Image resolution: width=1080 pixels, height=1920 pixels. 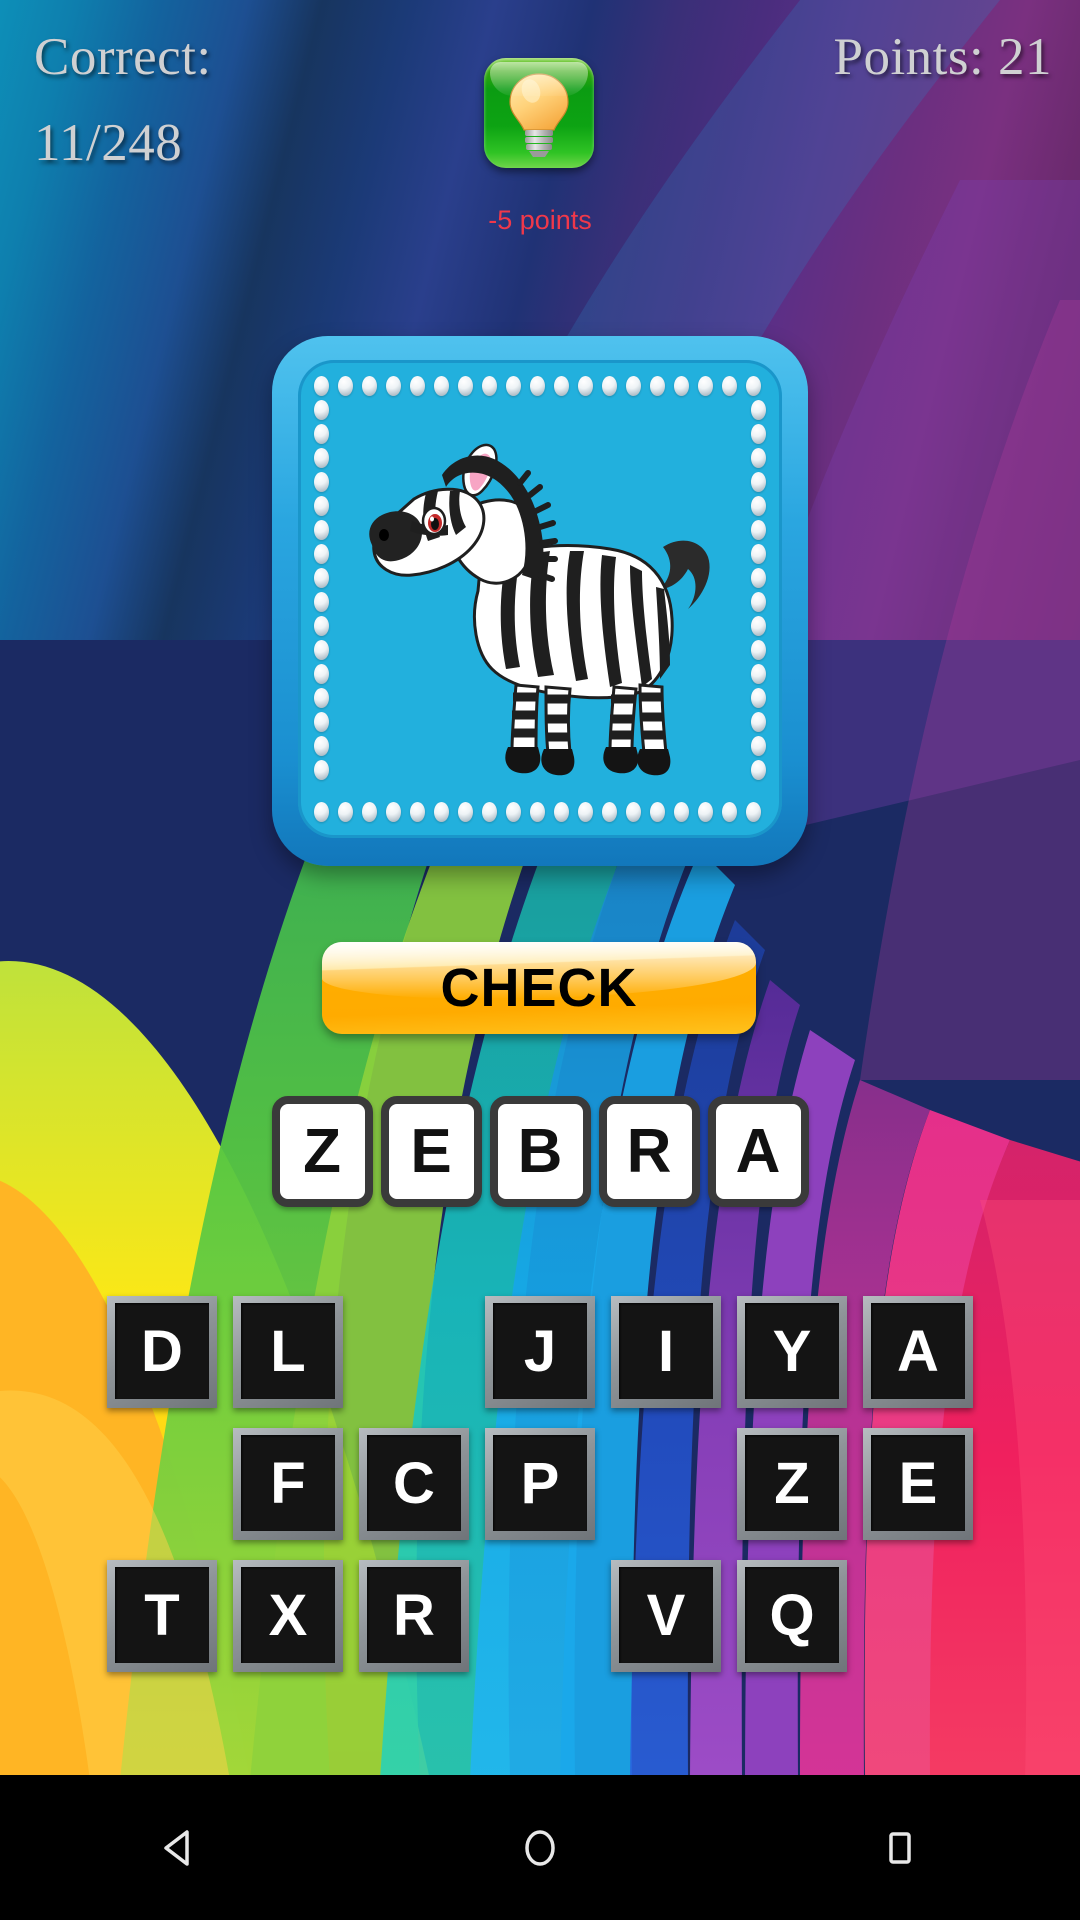 I want to click on letter-key: R, so click(x=414, y=1616).